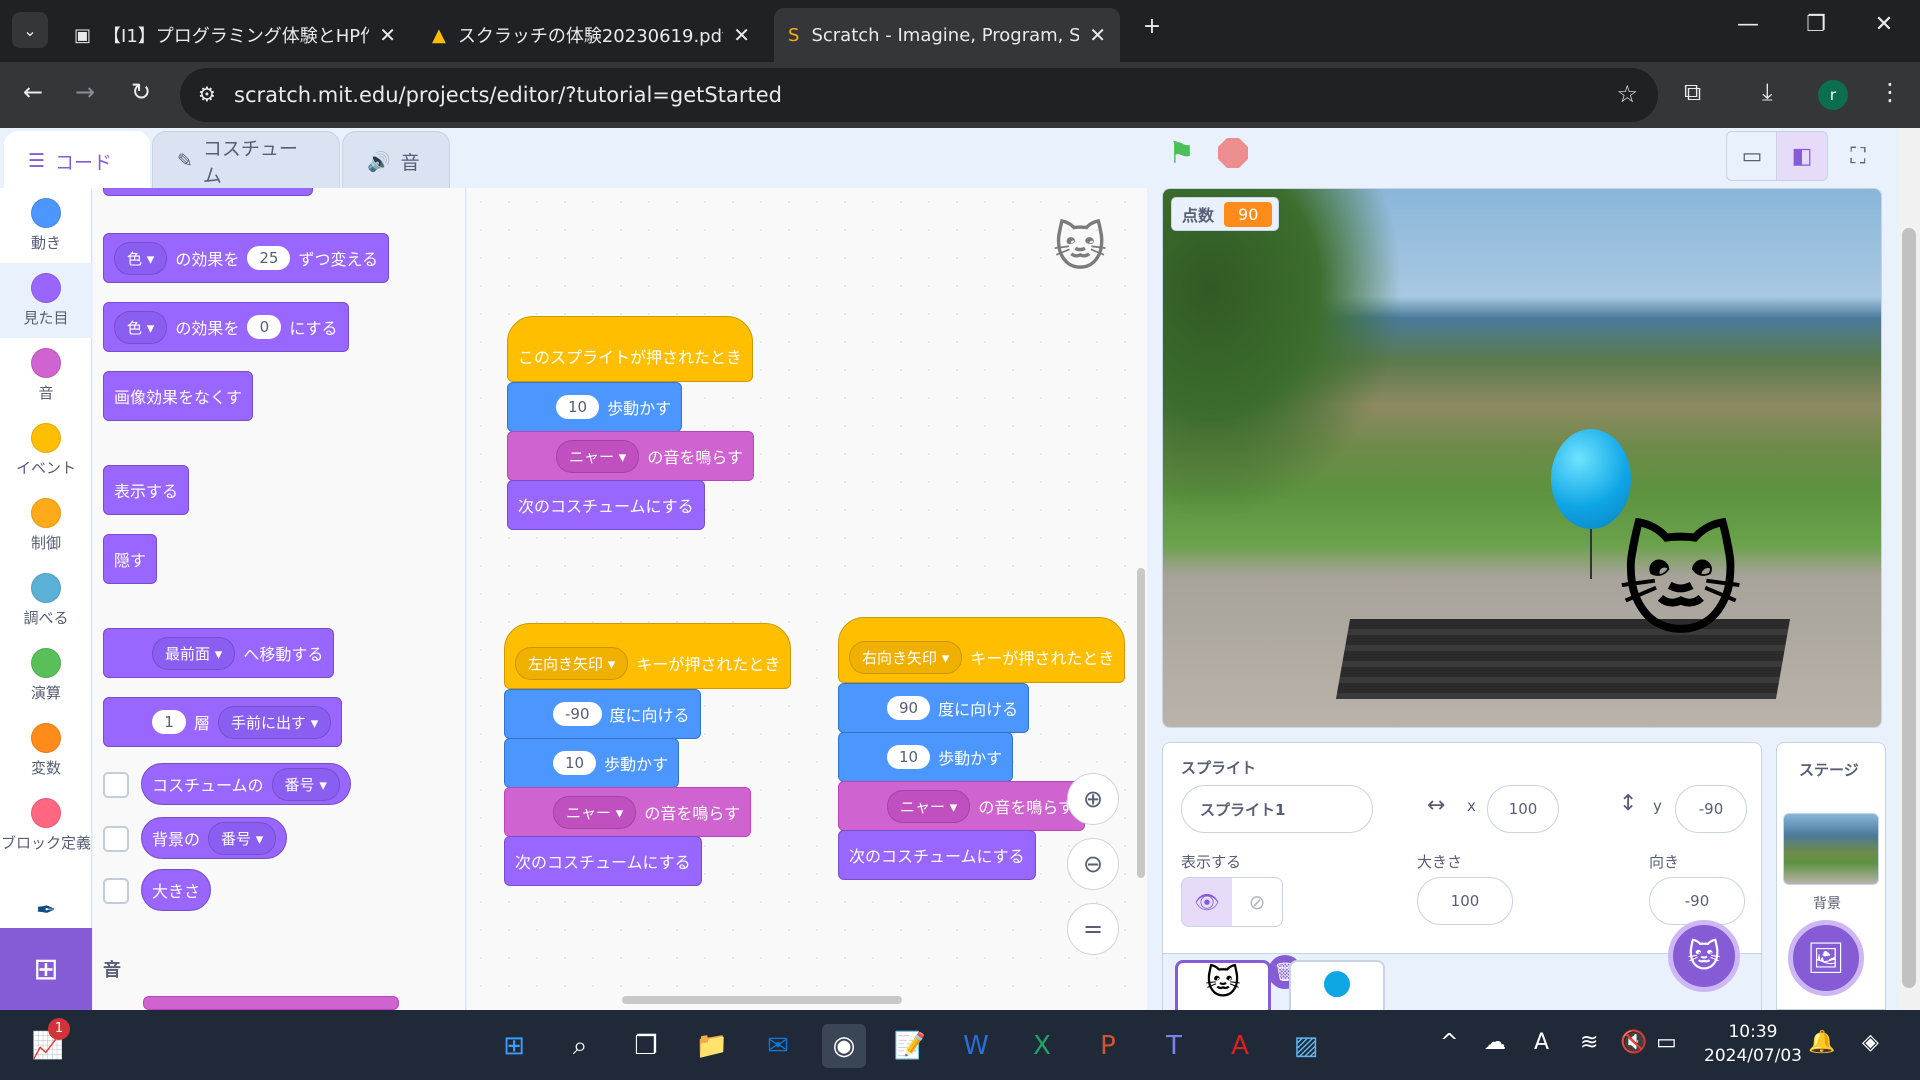 The width and height of the screenshot is (1920, 1080). Describe the element at coordinates (1225, 214) in the screenshot. I see `variable-monitor: 点数 90` at that location.